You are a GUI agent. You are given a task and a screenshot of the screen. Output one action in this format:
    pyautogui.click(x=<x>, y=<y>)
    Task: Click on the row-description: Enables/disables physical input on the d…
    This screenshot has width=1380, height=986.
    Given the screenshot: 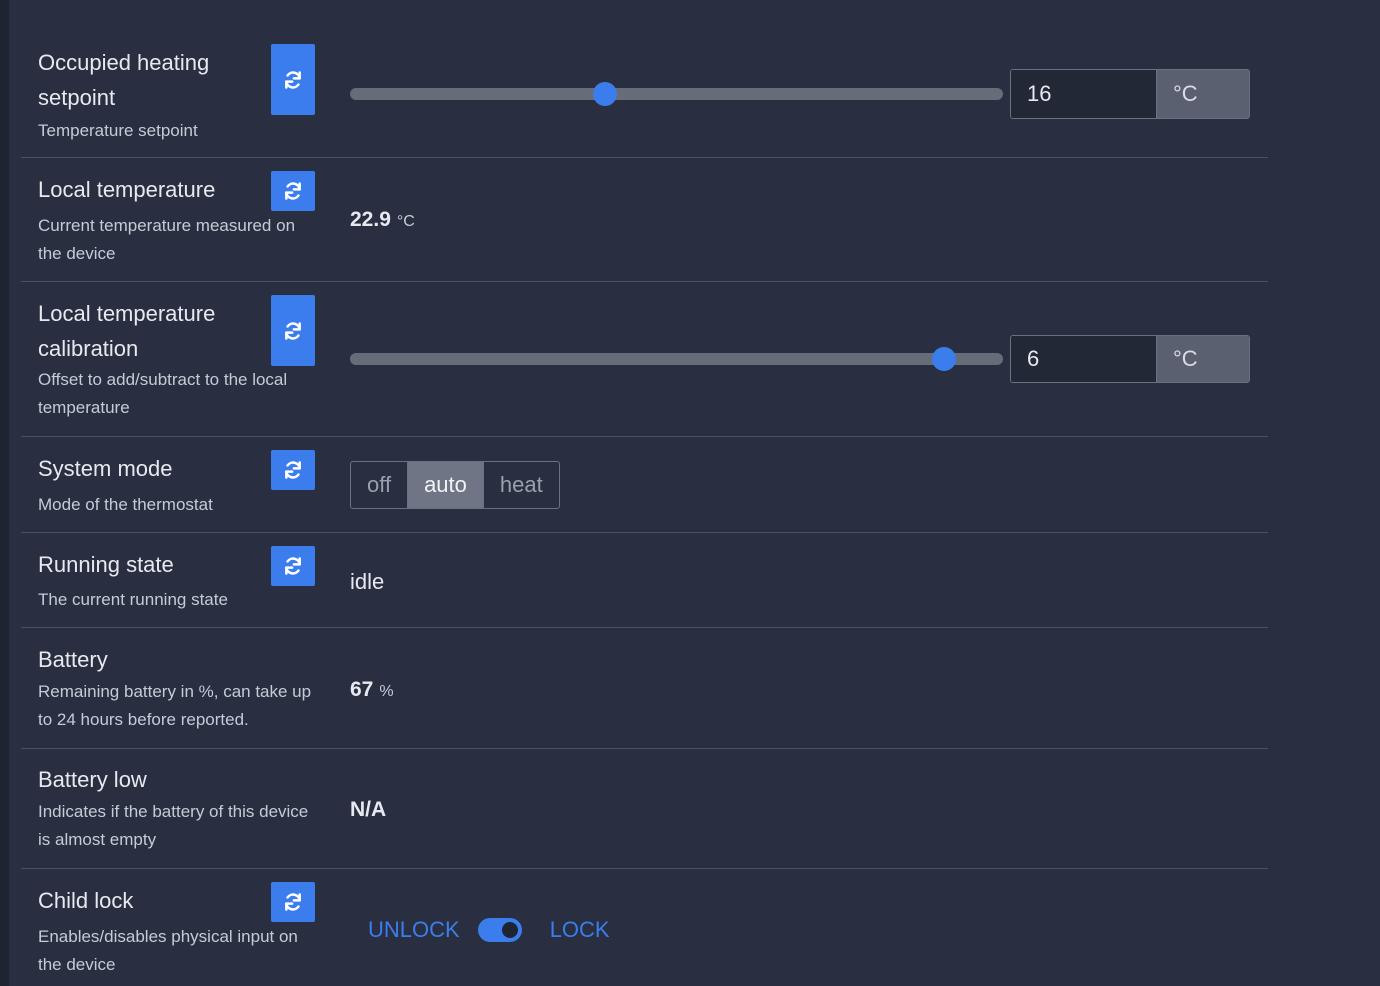 What is the action you would take?
    pyautogui.click(x=168, y=950)
    